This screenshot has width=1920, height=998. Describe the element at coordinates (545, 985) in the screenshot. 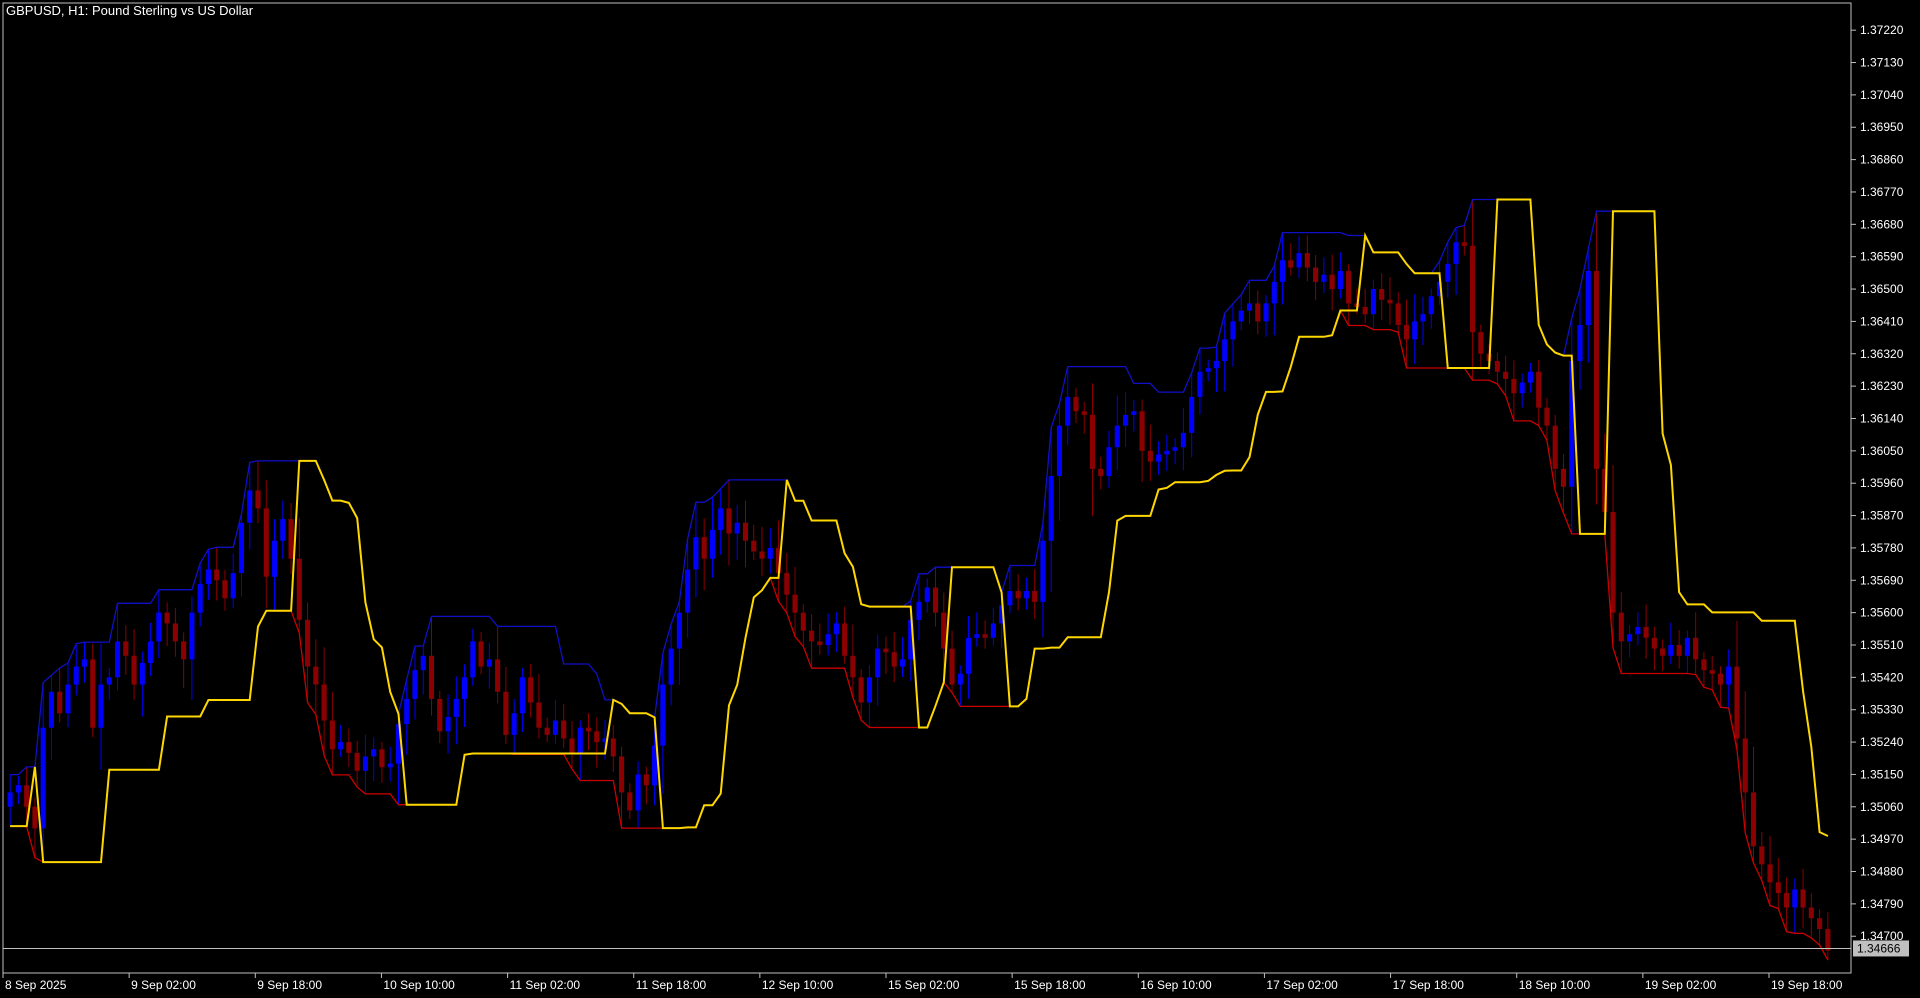

I see `x-tick-label: 11 Sep 02:00` at that location.